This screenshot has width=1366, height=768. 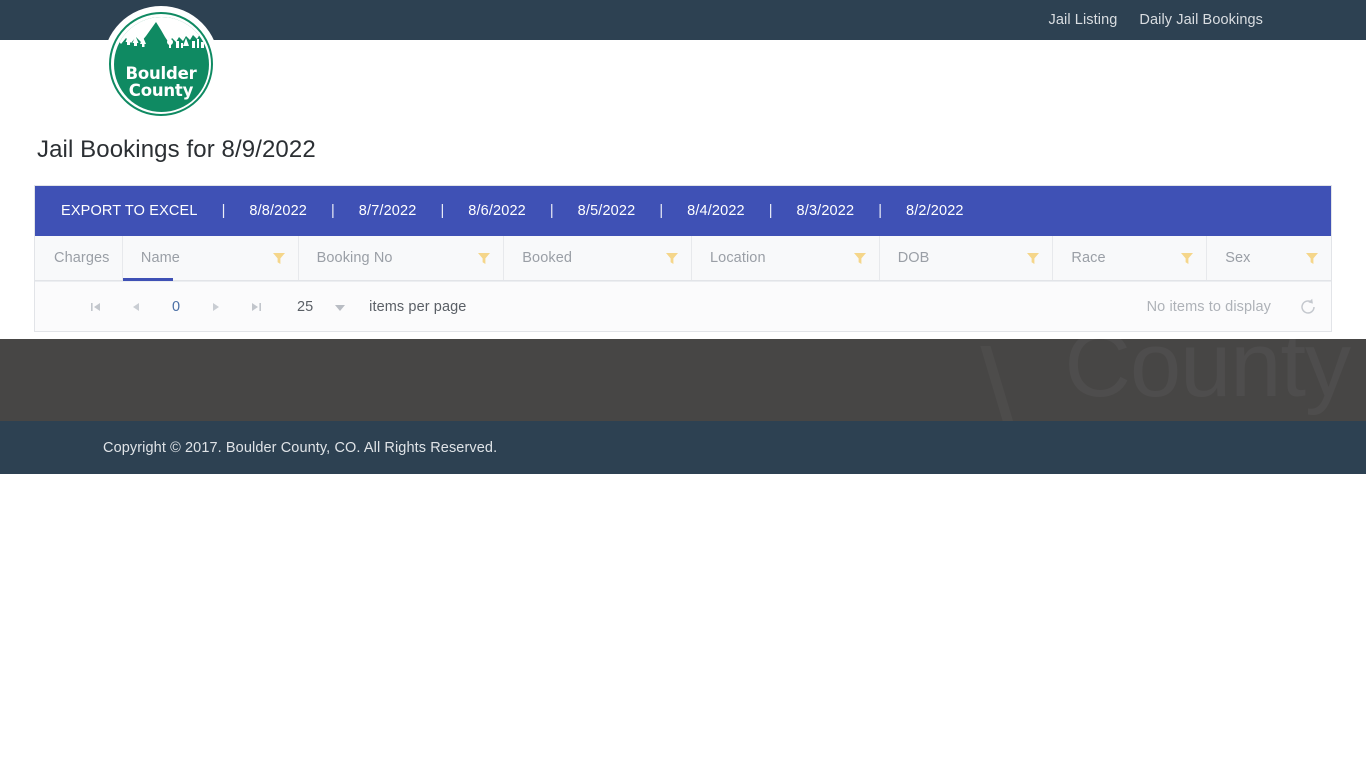 I want to click on mountain-skyline-icon, so click(x=161, y=32).